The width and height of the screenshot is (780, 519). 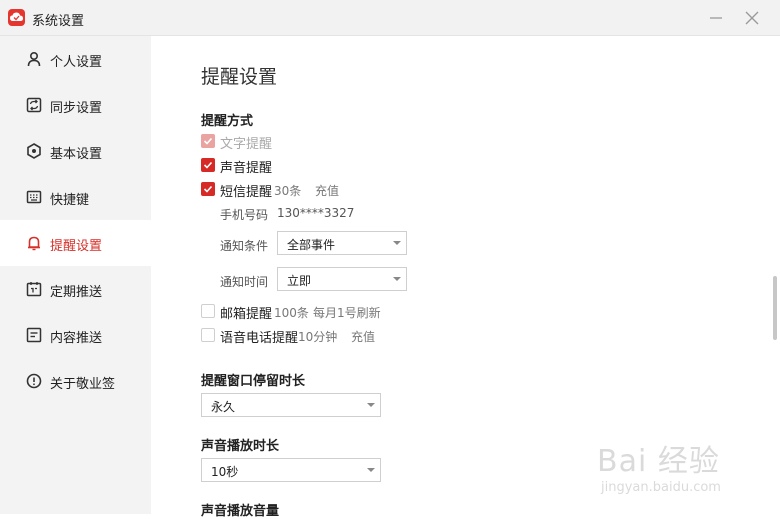 I want to click on content-icon, so click(x=34, y=335).